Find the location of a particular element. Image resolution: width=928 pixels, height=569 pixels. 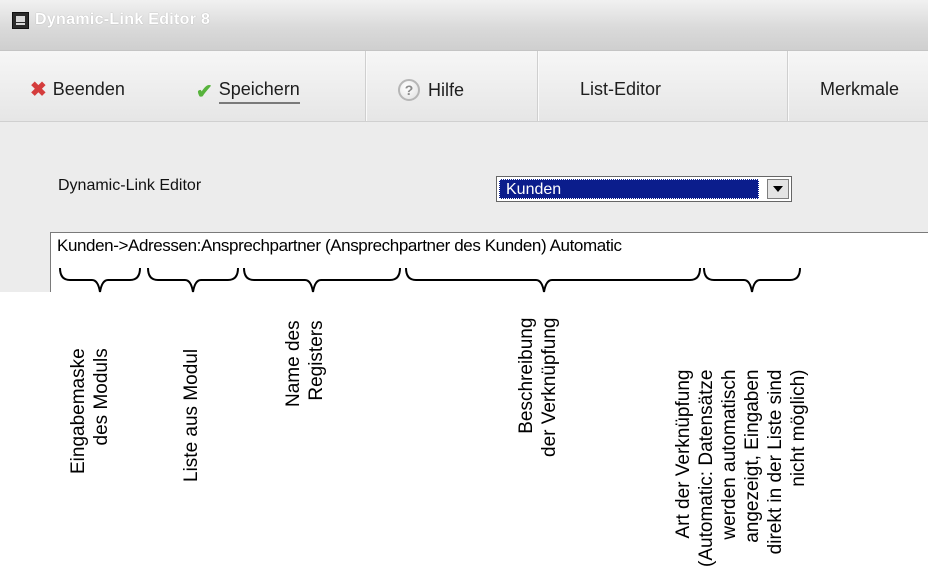

annotation-input-mask: Eingabemaske des Moduls is located at coordinates (90, 411).